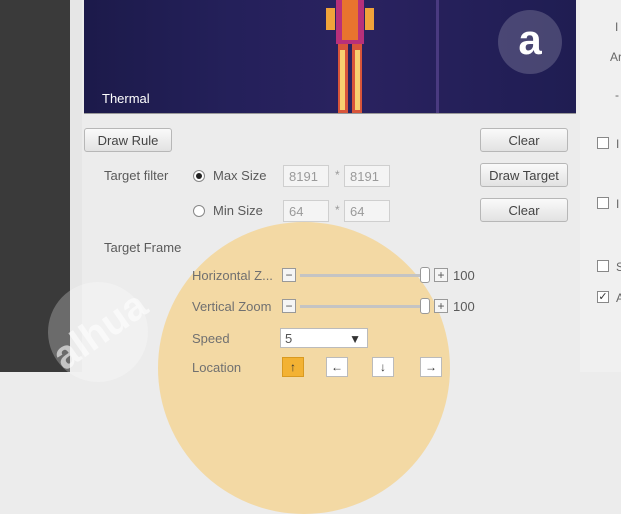  I want to click on right-stub-5: S, so click(618, 267).